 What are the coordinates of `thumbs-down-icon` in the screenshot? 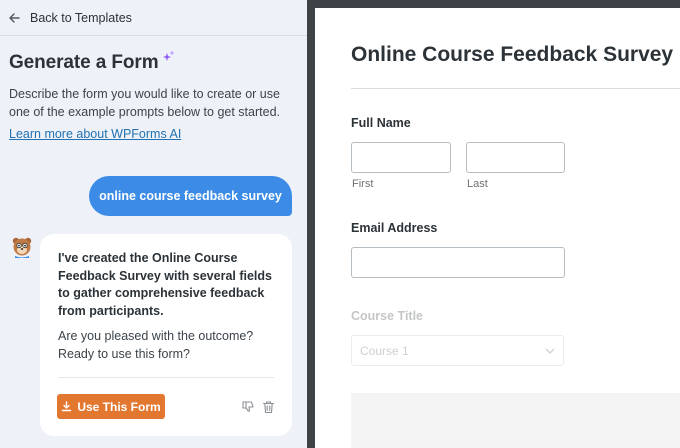 It's located at (248, 407).